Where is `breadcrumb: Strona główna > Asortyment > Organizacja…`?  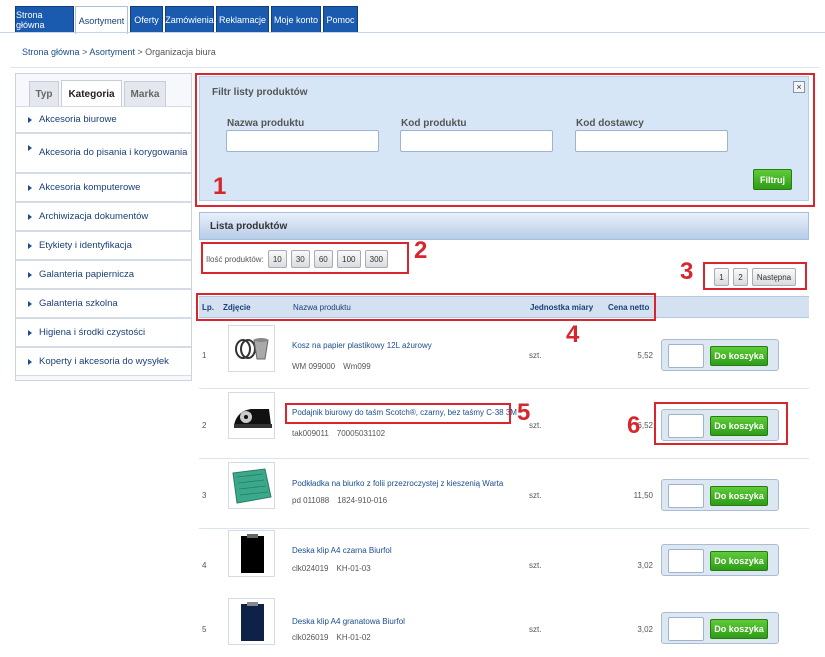 breadcrumb: Strona główna > Asortyment > Organizacja… is located at coordinates (119, 52).